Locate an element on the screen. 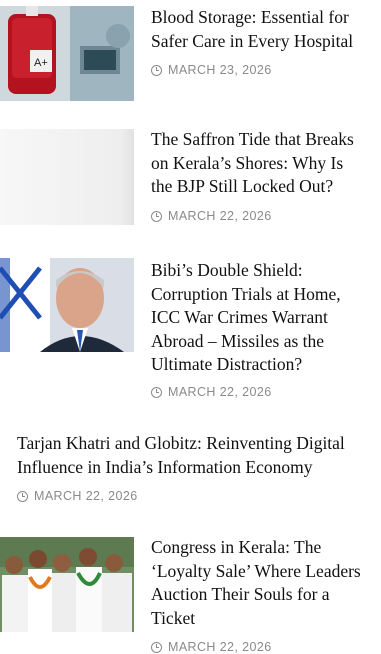 Image resolution: width=381 pixels, height=654 pixels. svg-text: A+ is located at coordinates (41, 63).